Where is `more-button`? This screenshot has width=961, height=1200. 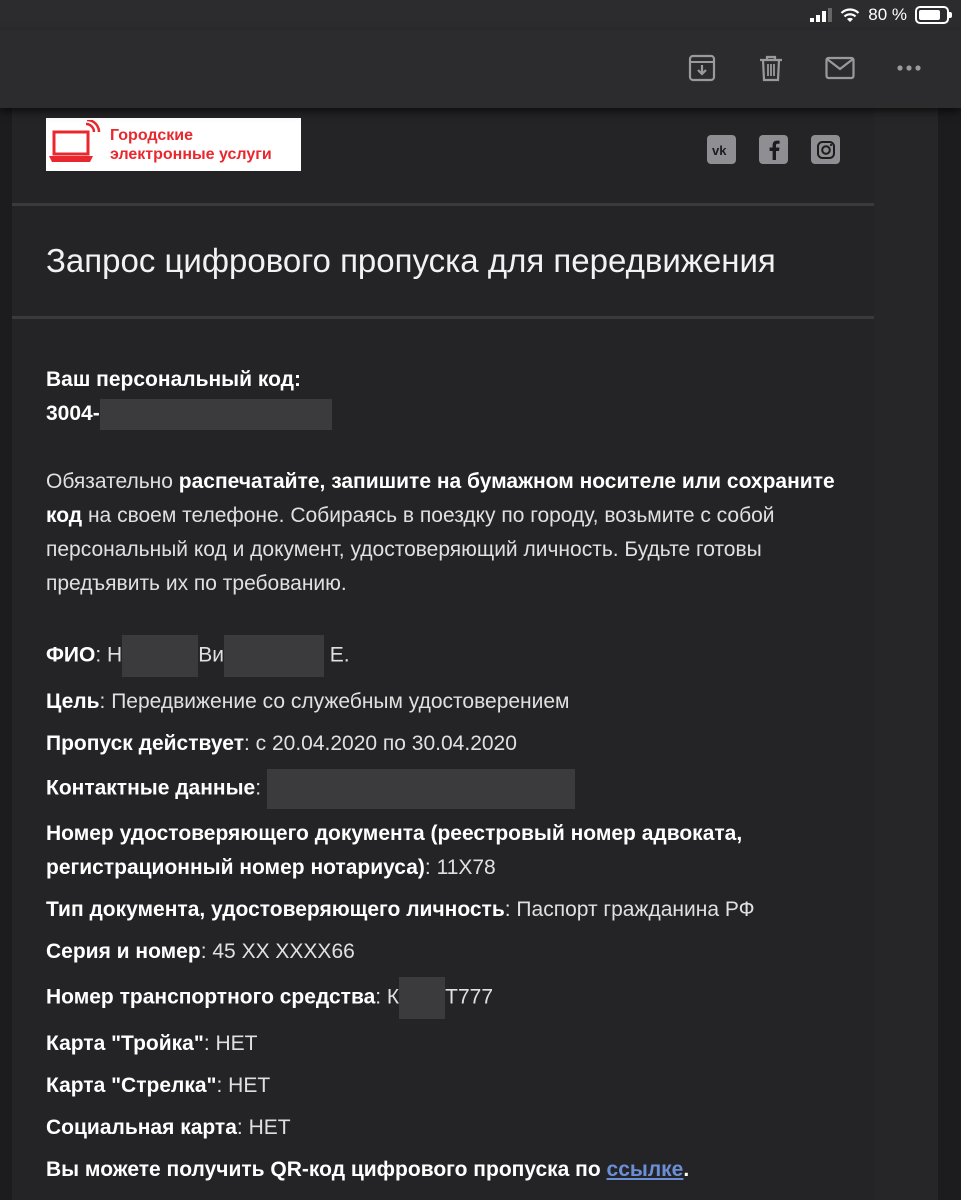
more-button is located at coordinates (909, 68).